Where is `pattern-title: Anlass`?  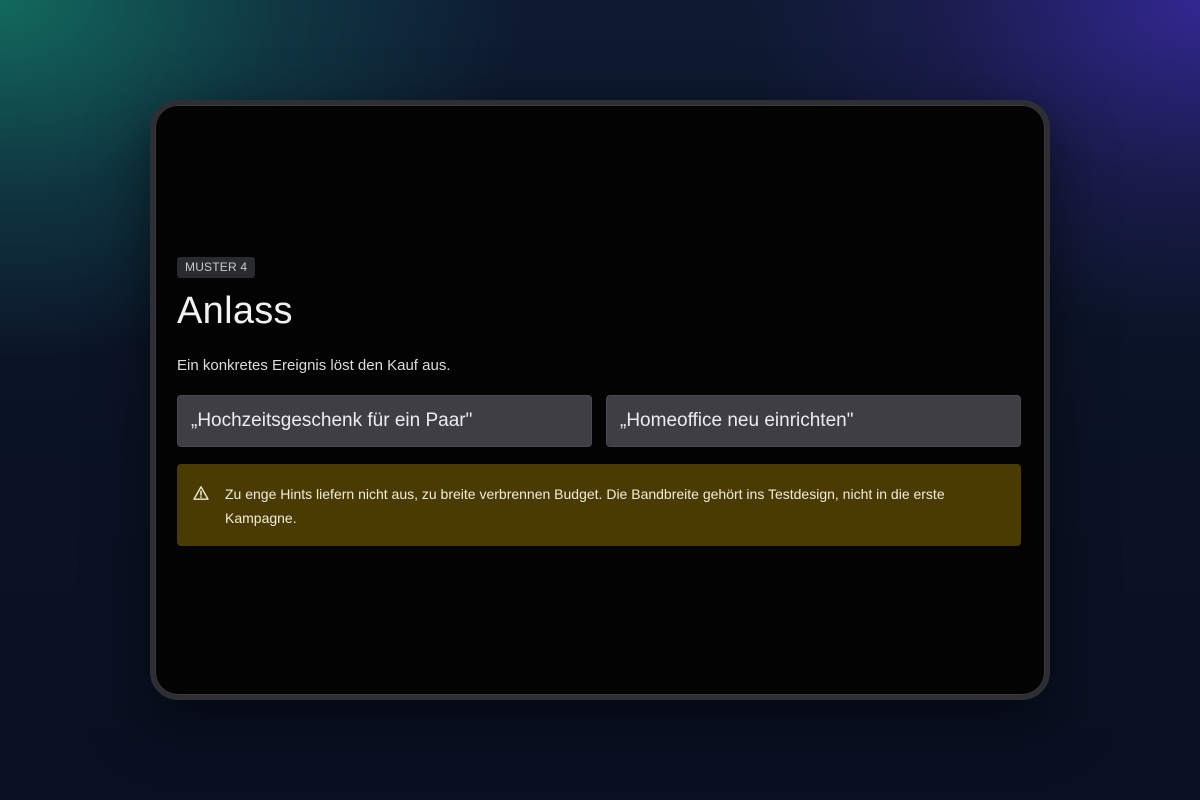 pattern-title: Anlass is located at coordinates (235, 311).